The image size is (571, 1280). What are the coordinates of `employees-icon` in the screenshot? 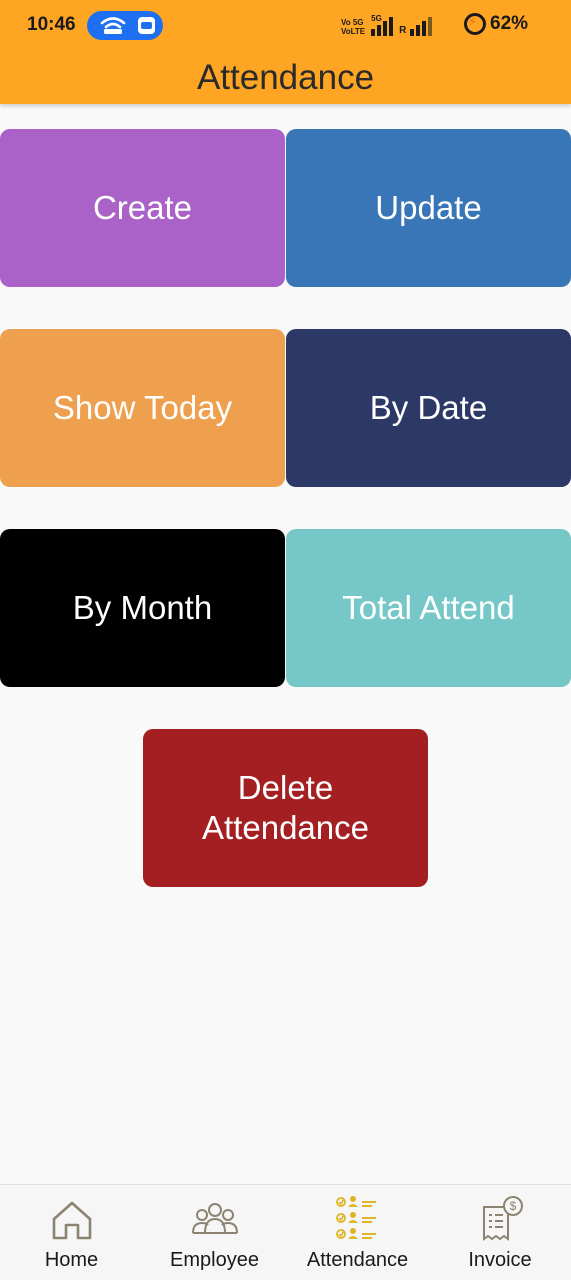 It's located at (214, 1218).